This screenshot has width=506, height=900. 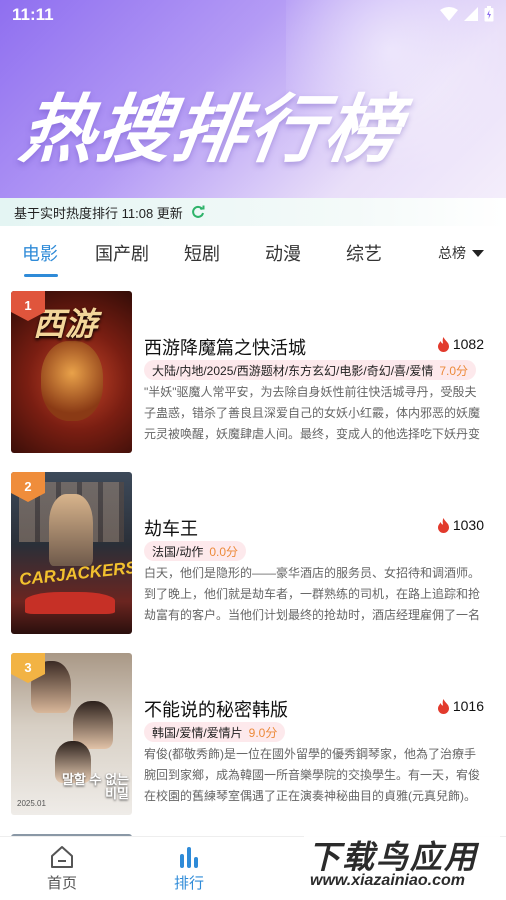 What do you see at coordinates (468, 525) in the screenshot?
I see `heat-value: 1030` at bounding box center [468, 525].